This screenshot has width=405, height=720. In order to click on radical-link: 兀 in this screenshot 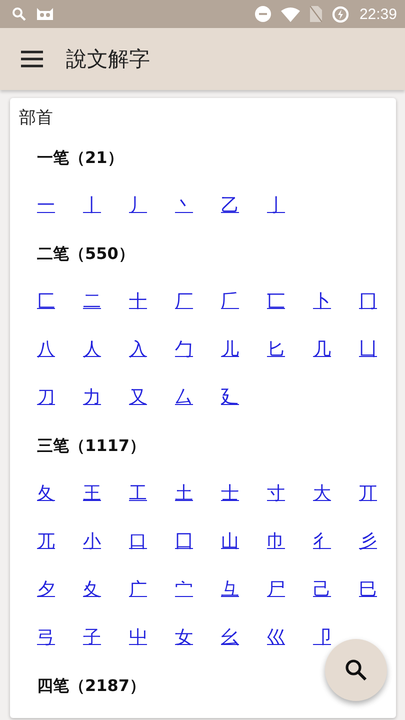, I will do `click(46, 542)`.